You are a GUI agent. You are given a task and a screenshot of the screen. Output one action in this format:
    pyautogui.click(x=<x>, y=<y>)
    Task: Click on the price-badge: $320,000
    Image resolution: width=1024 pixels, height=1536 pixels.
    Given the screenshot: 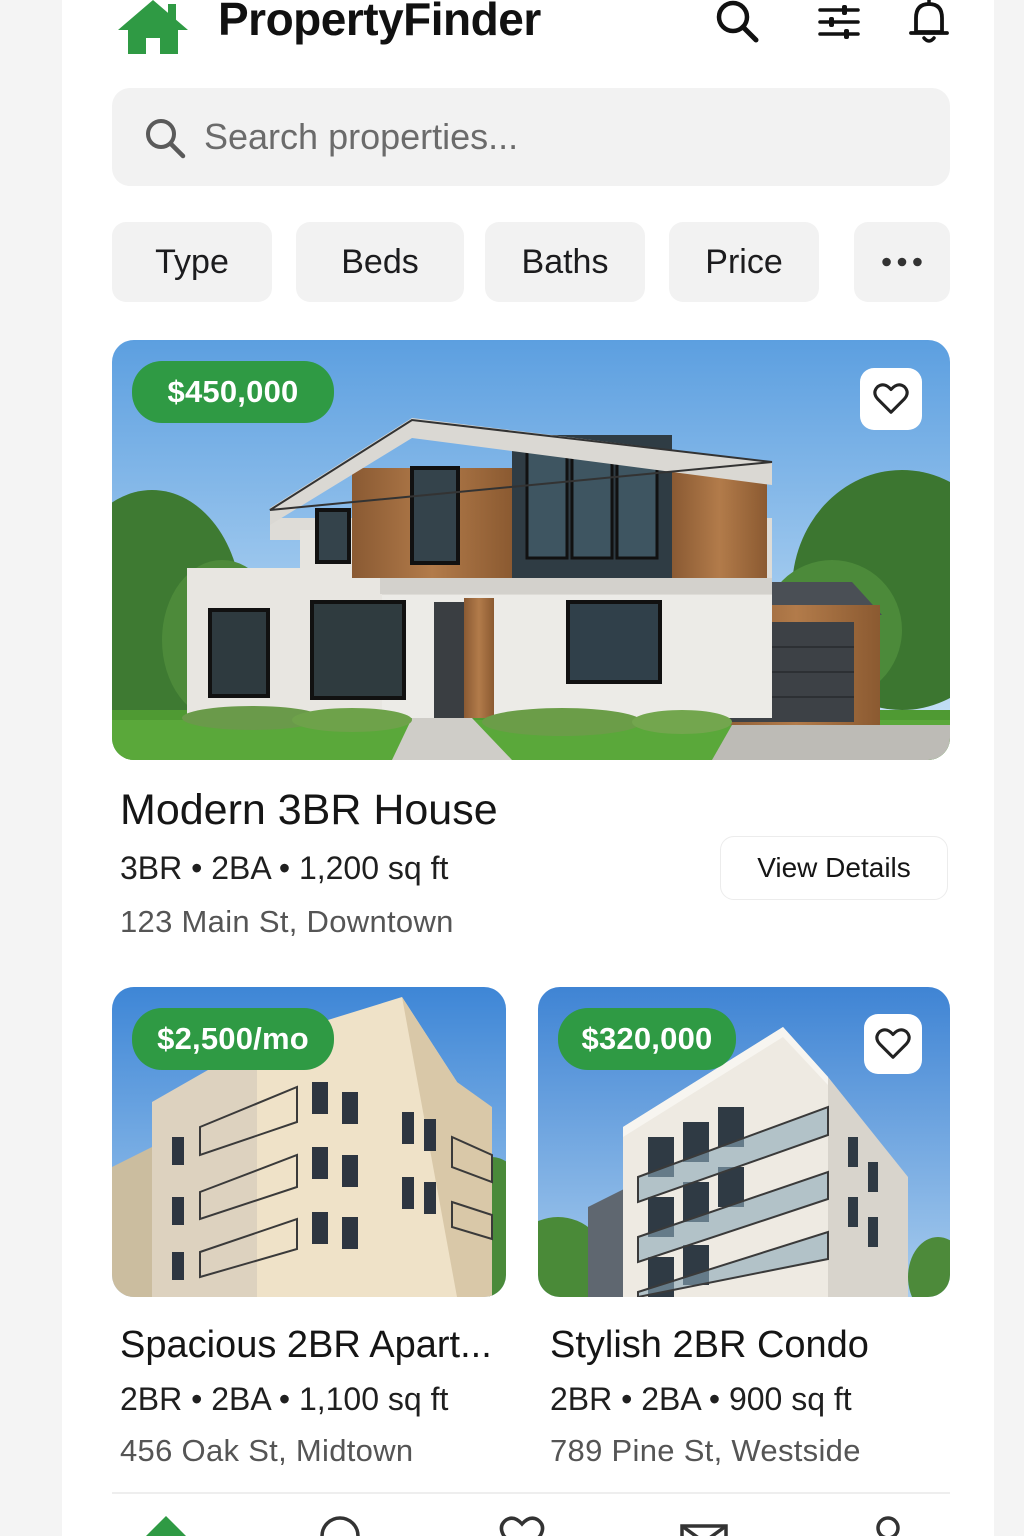 What is the action you would take?
    pyautogui.click(x=647, y=1039)
    